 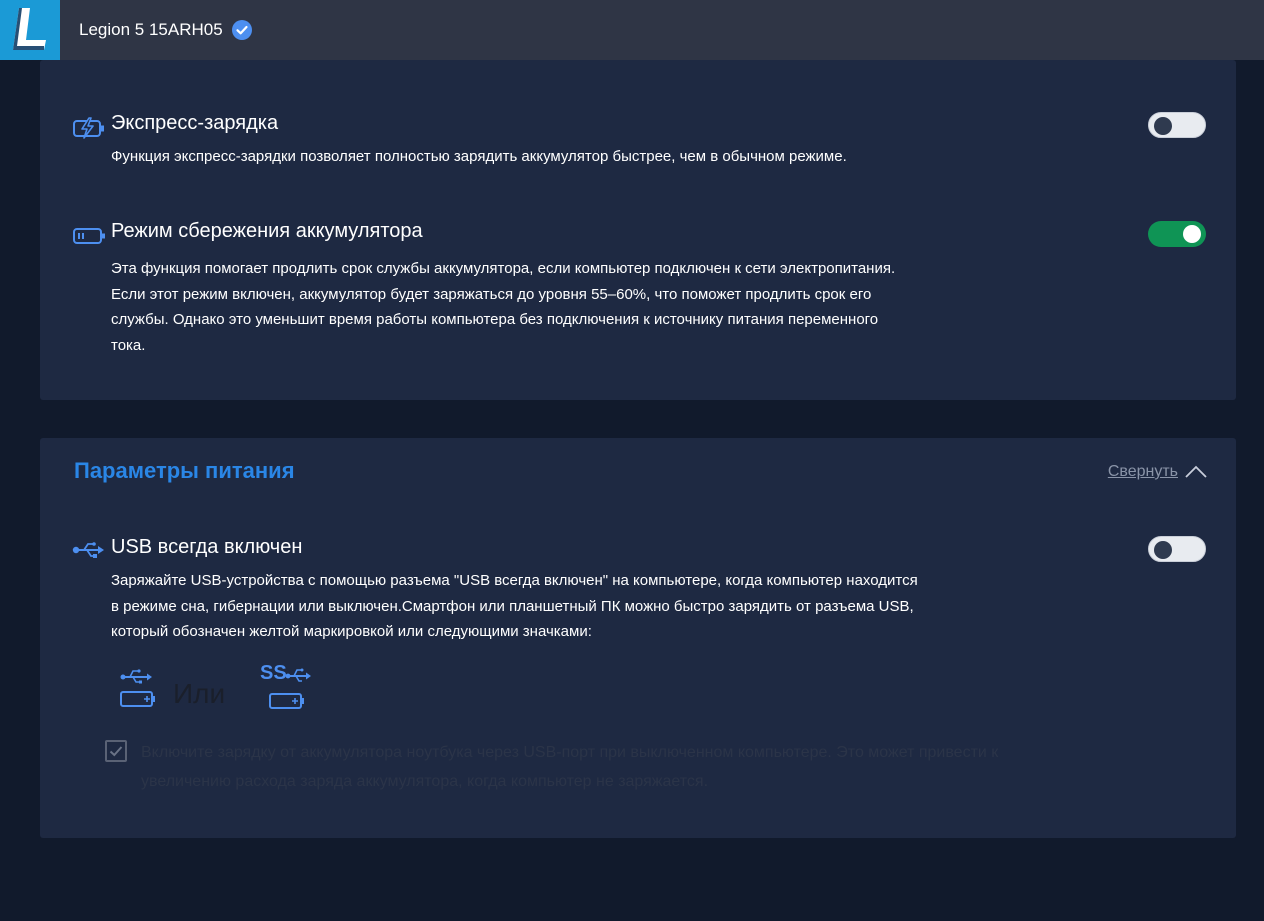 I want to click on battery-conservation-icon, so click(x=89, y=238).